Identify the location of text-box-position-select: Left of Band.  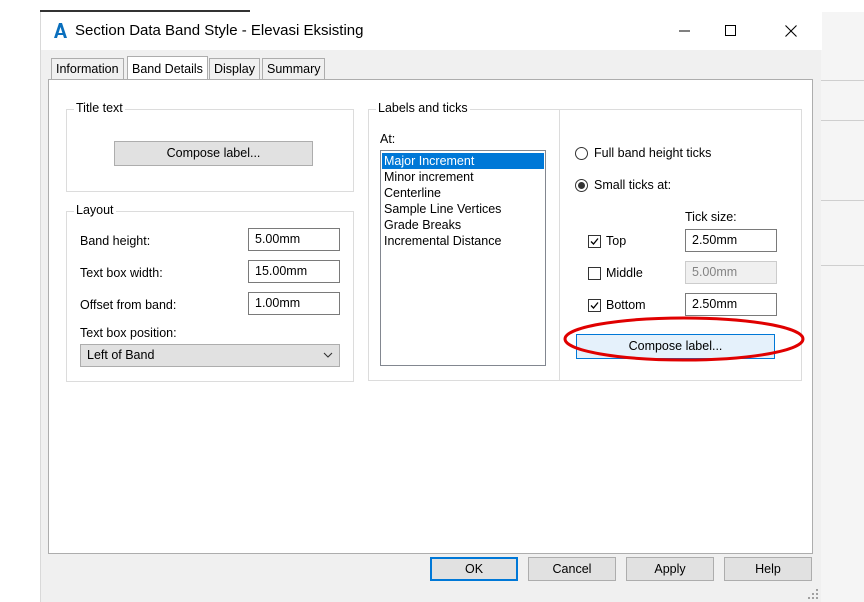
(210, 355).